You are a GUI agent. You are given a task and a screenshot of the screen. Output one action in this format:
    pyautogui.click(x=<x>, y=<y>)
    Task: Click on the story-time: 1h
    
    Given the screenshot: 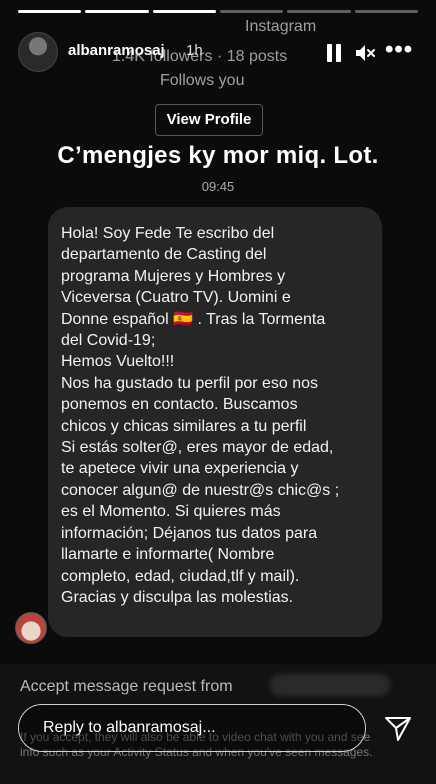 What is the action you would take?
    pyautogui.click(x=194, y=50)
    